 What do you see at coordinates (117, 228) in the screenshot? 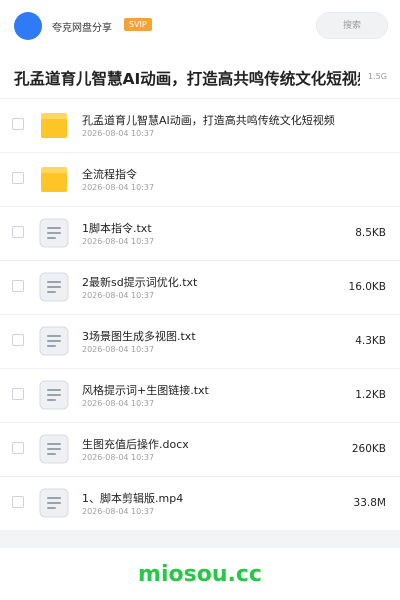
I see `file-name: 1脚本指令.txt` at bounding box center [117, 228].